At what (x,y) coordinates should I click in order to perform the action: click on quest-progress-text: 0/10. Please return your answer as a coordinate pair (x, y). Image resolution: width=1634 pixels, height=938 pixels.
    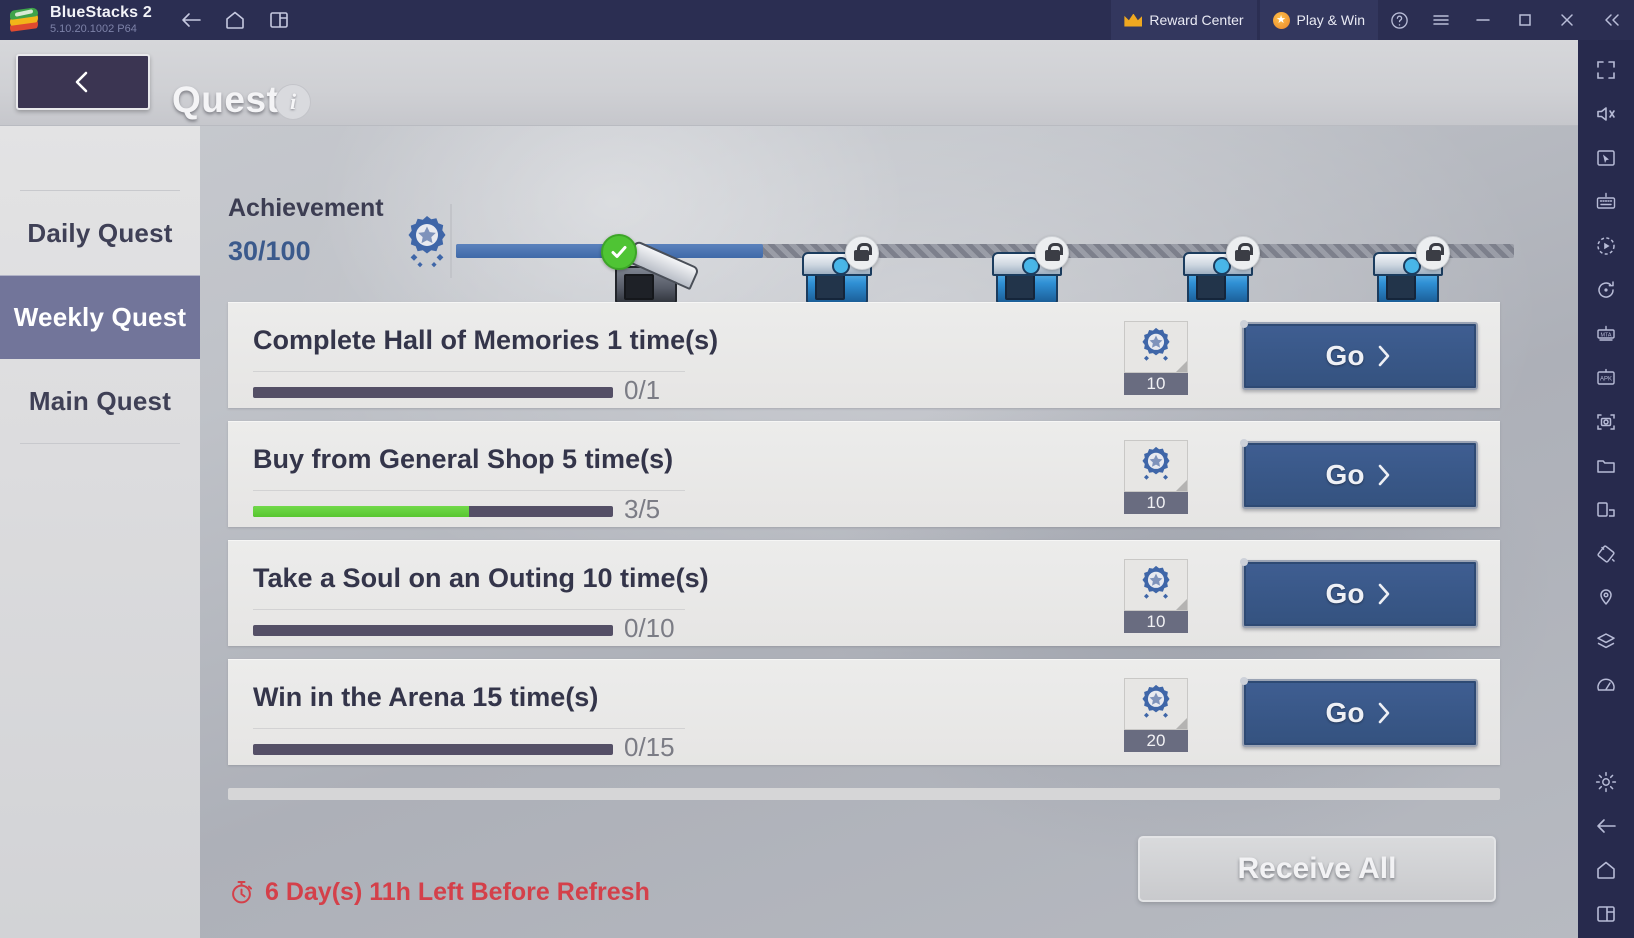
    Looking at the image, I should click on (649, 628).